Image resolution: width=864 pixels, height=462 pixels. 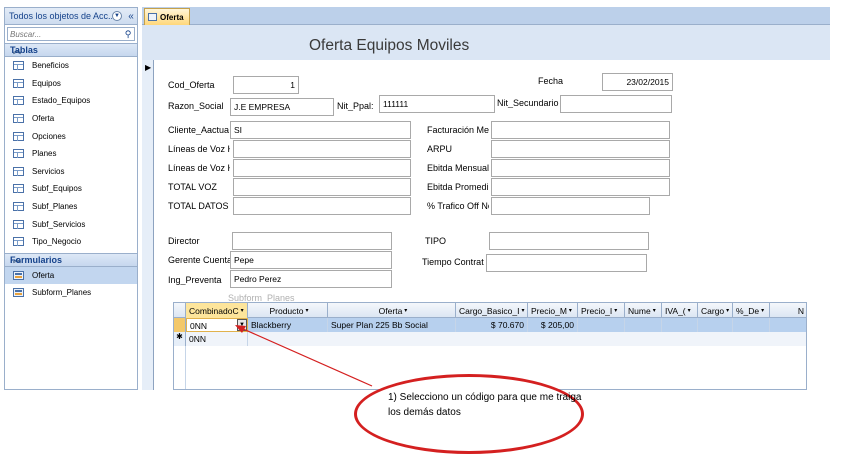 What do you see at coordinates (71, 84) in the screenshot?
I see `nav-item-table: Equipos` at bounding box center [71, 84].